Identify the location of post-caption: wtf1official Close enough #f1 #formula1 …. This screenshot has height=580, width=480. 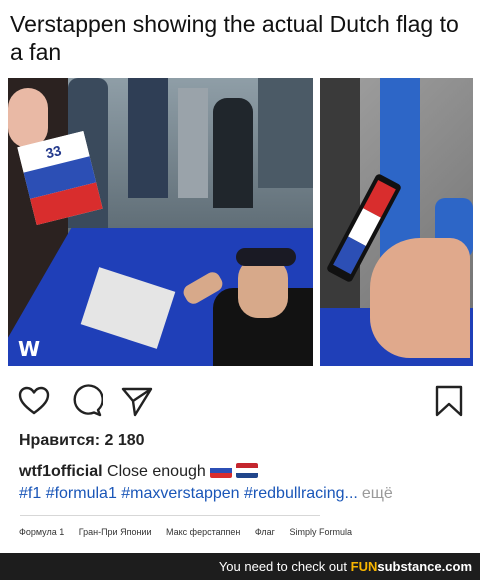
(244, 483).